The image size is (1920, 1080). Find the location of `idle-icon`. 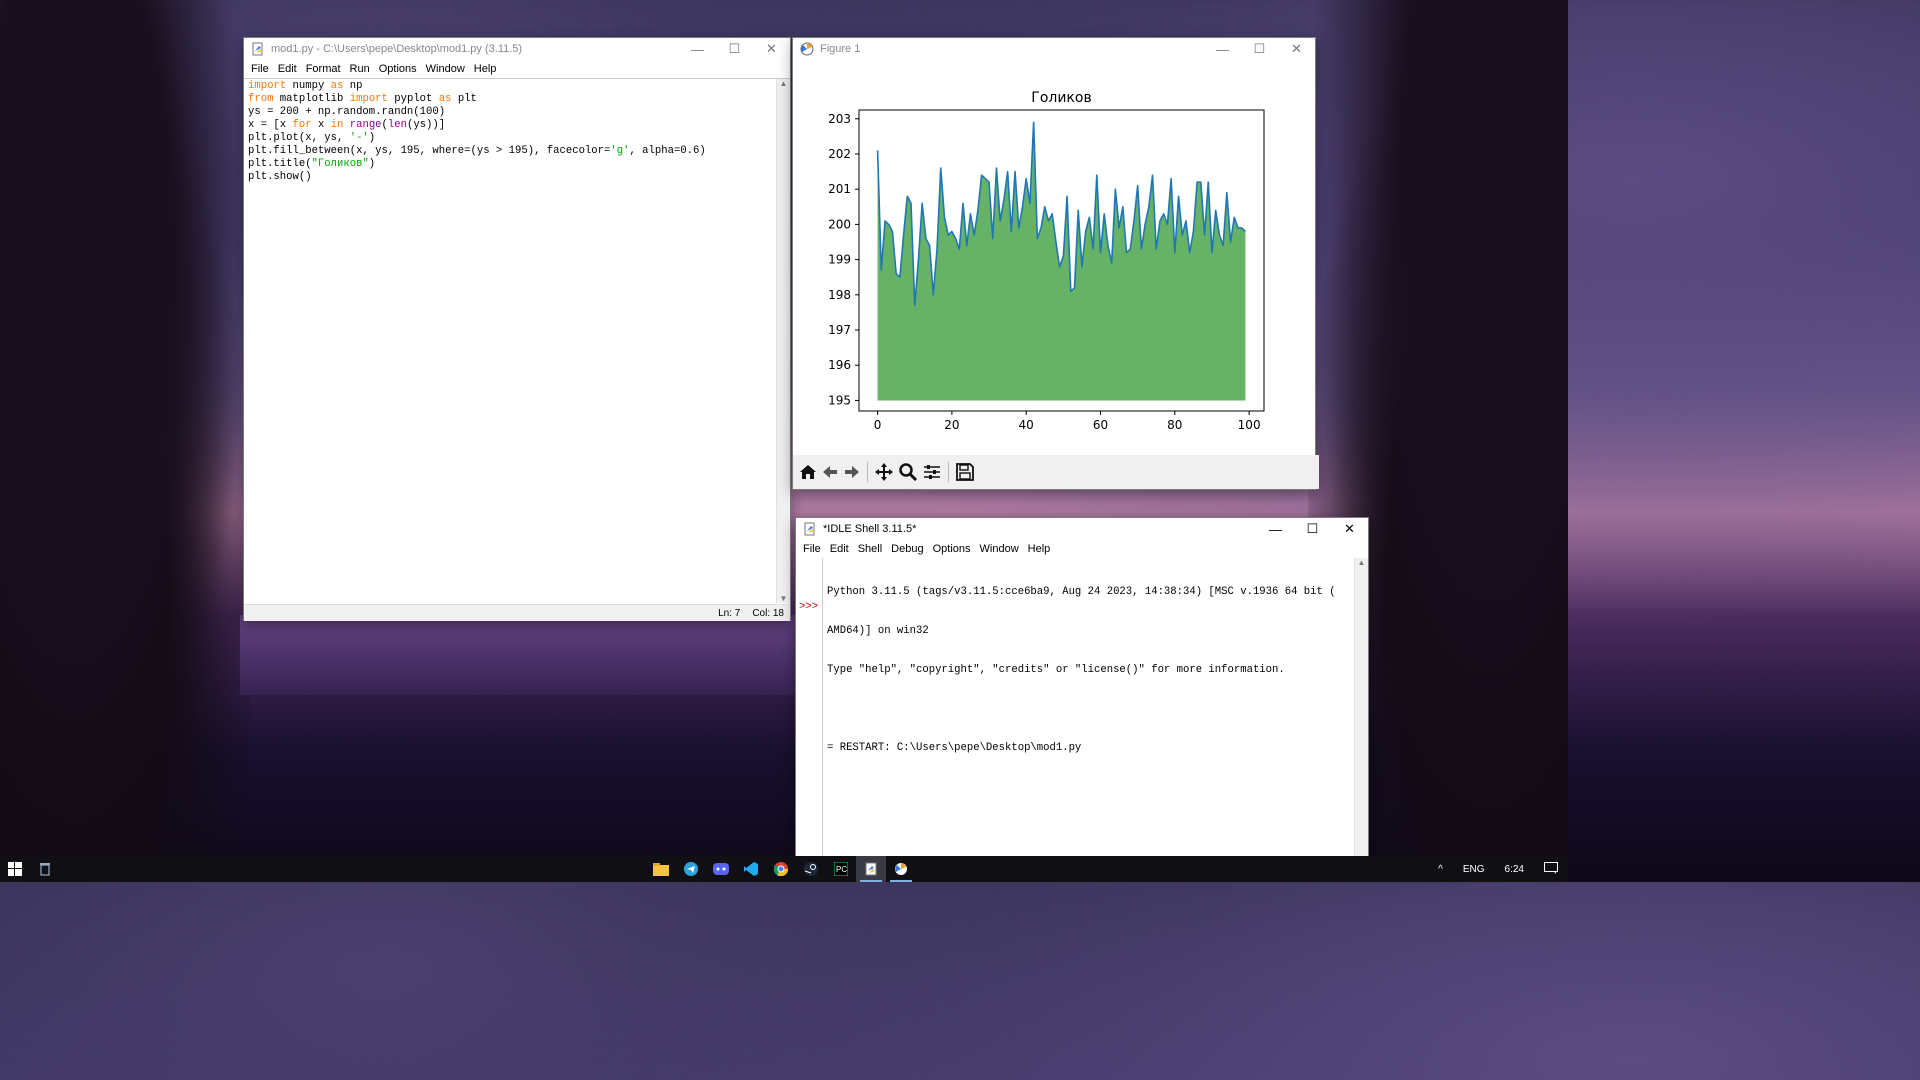

idle-icon is located at coordinates (871, 869).